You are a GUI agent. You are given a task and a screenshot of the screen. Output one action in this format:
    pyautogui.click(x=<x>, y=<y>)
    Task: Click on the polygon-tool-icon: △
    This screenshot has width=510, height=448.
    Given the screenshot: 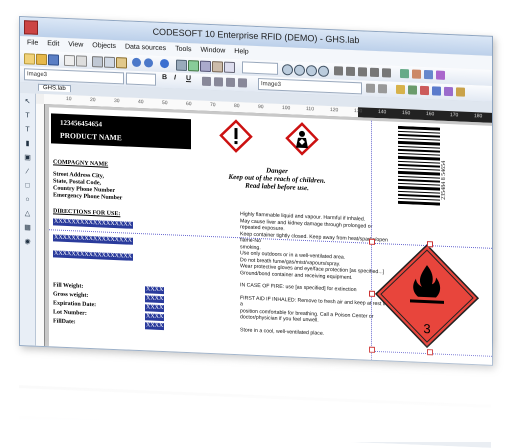 What is the action you would take?
    pyautogui.click(x=27, y=213)
    